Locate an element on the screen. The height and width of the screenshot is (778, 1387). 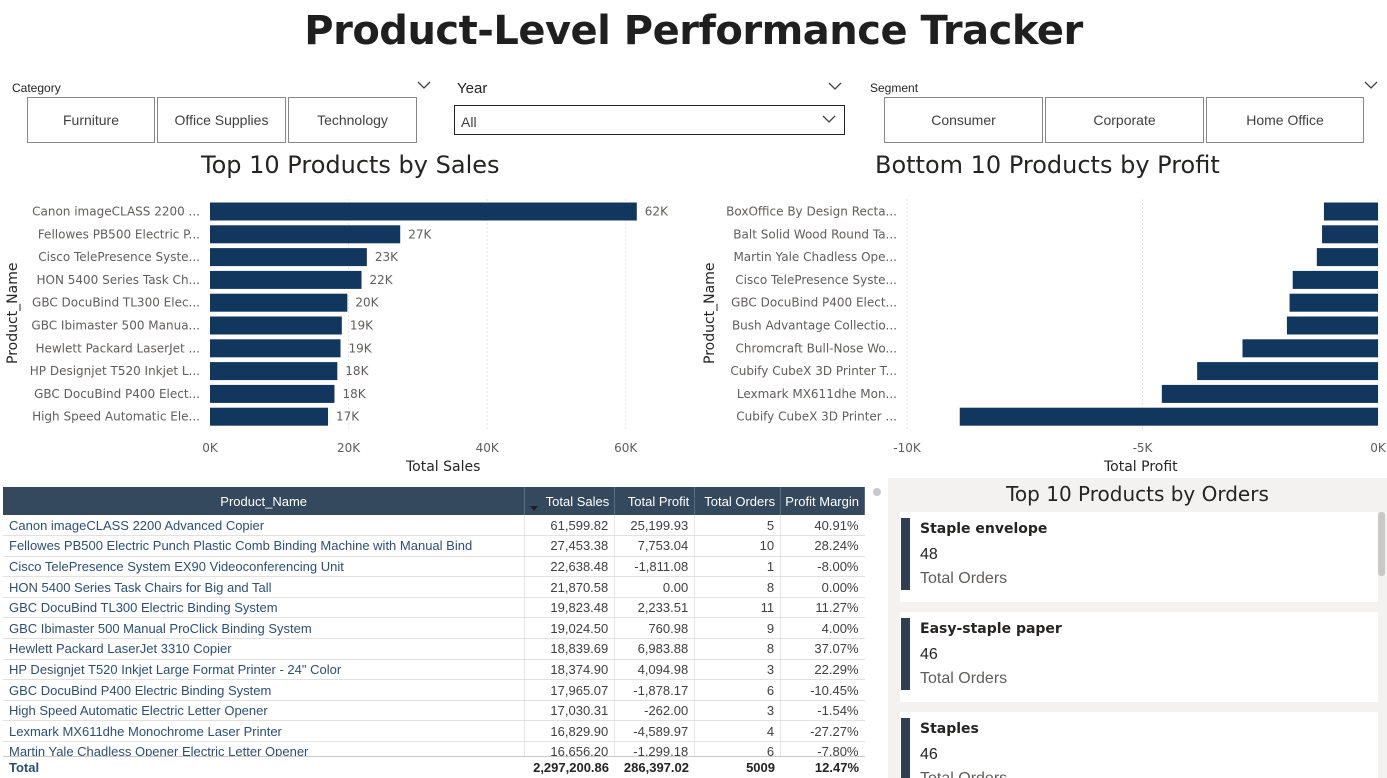
column-header-total-profit: Total Profit is located at coordinates (655, 501).